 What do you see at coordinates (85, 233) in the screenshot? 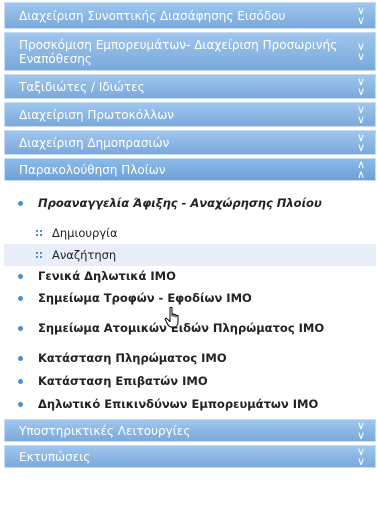
I see `submenu-item-label: Δημιουργία` at bounding box center [85, 233].